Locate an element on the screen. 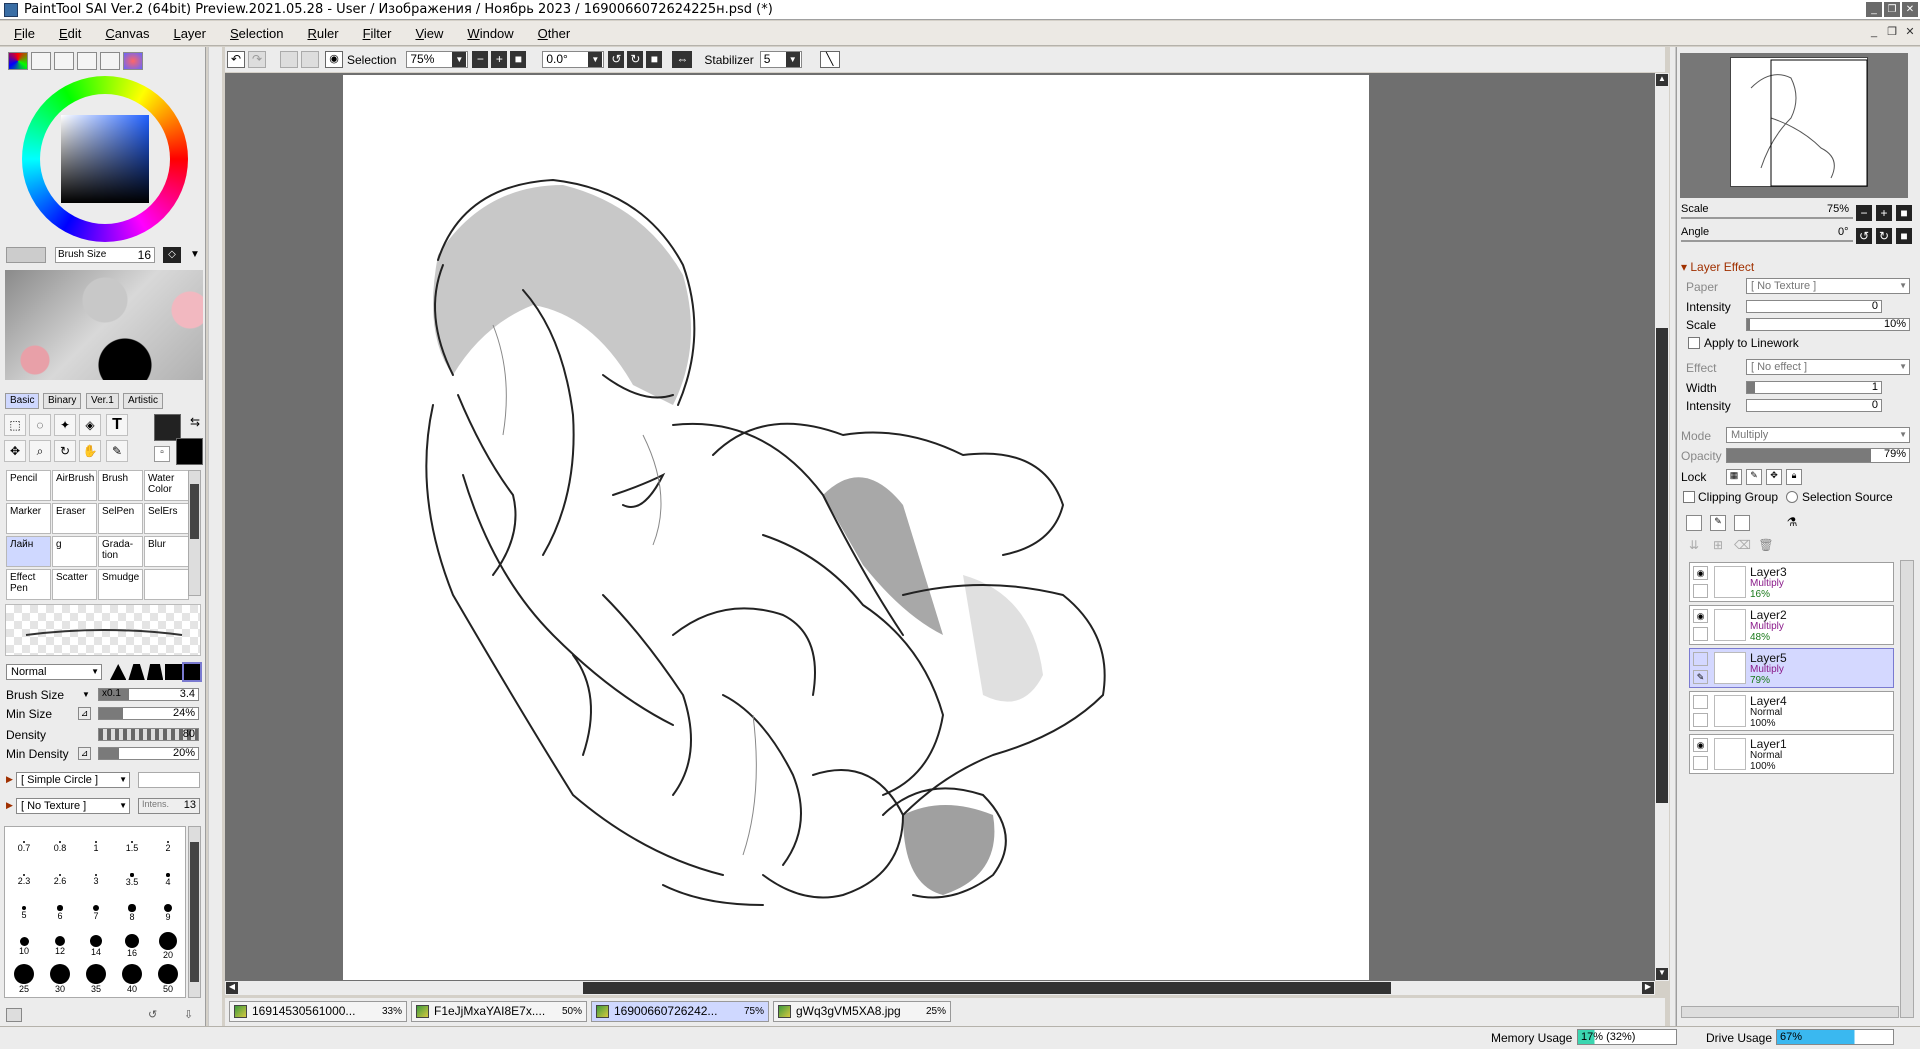 This screenshot has width=1920, height=1049. nav-zoom-in-icon: + is located at coordinates (1884, 213).